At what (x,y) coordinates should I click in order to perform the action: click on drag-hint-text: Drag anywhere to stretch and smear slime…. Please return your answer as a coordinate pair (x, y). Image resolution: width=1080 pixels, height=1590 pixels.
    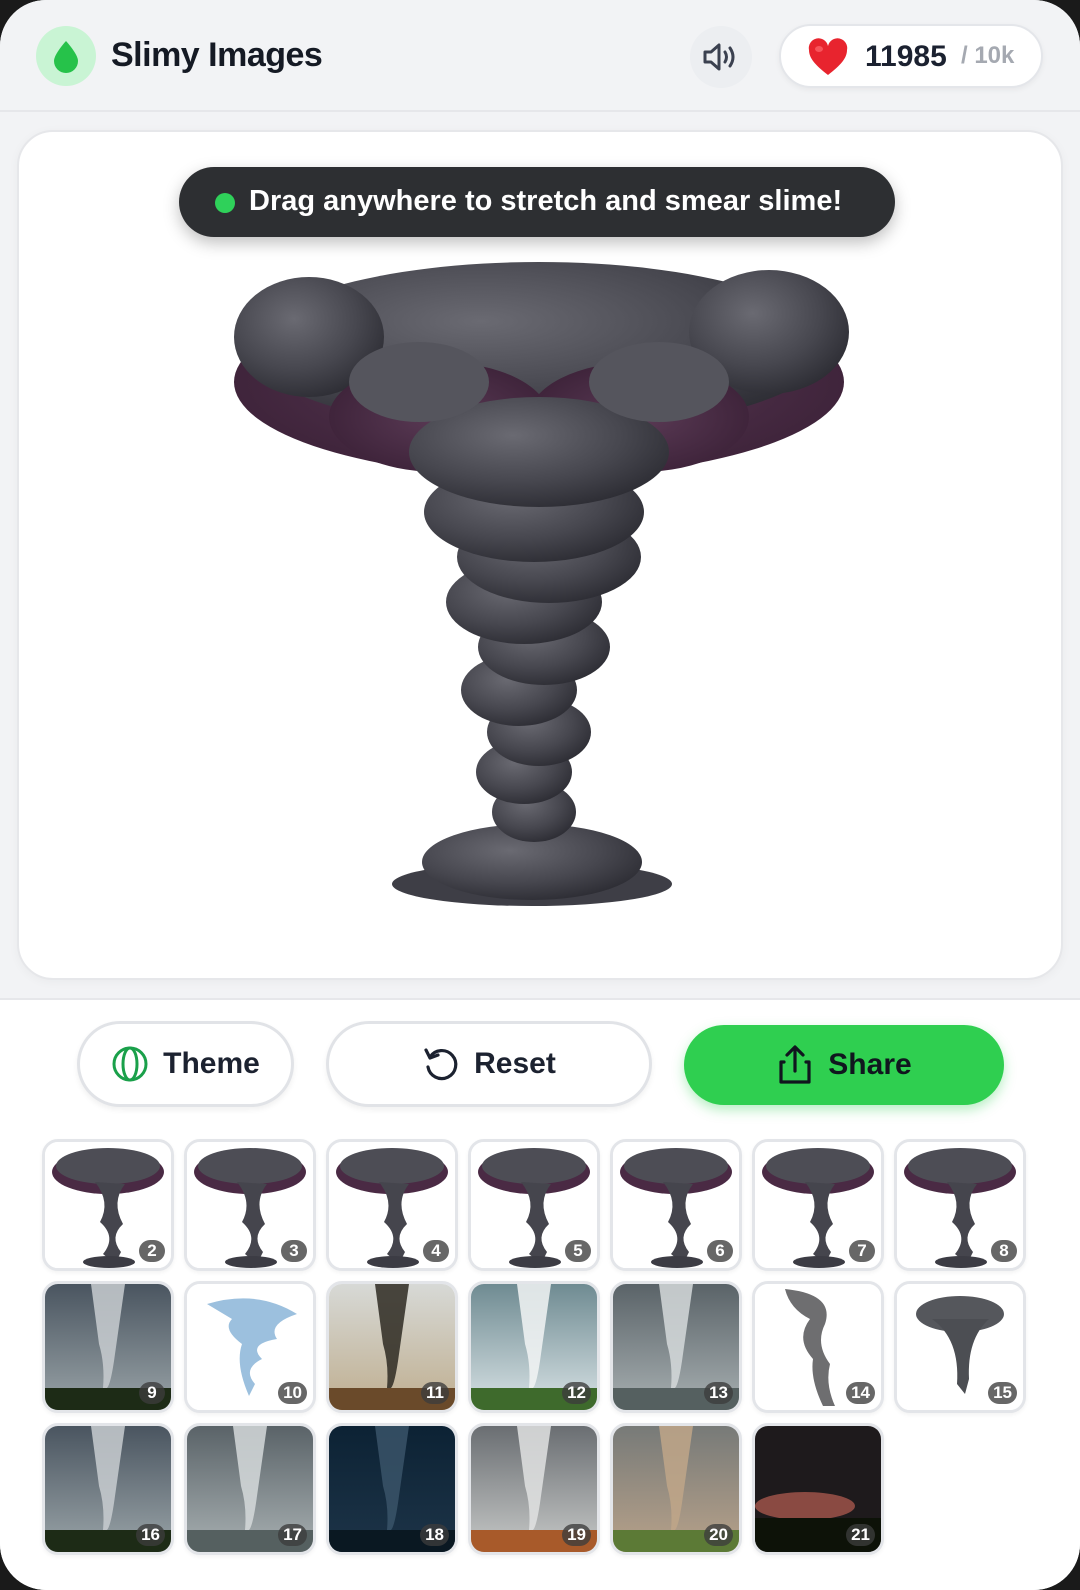
    Looking at the image, I should click on (546, 201).